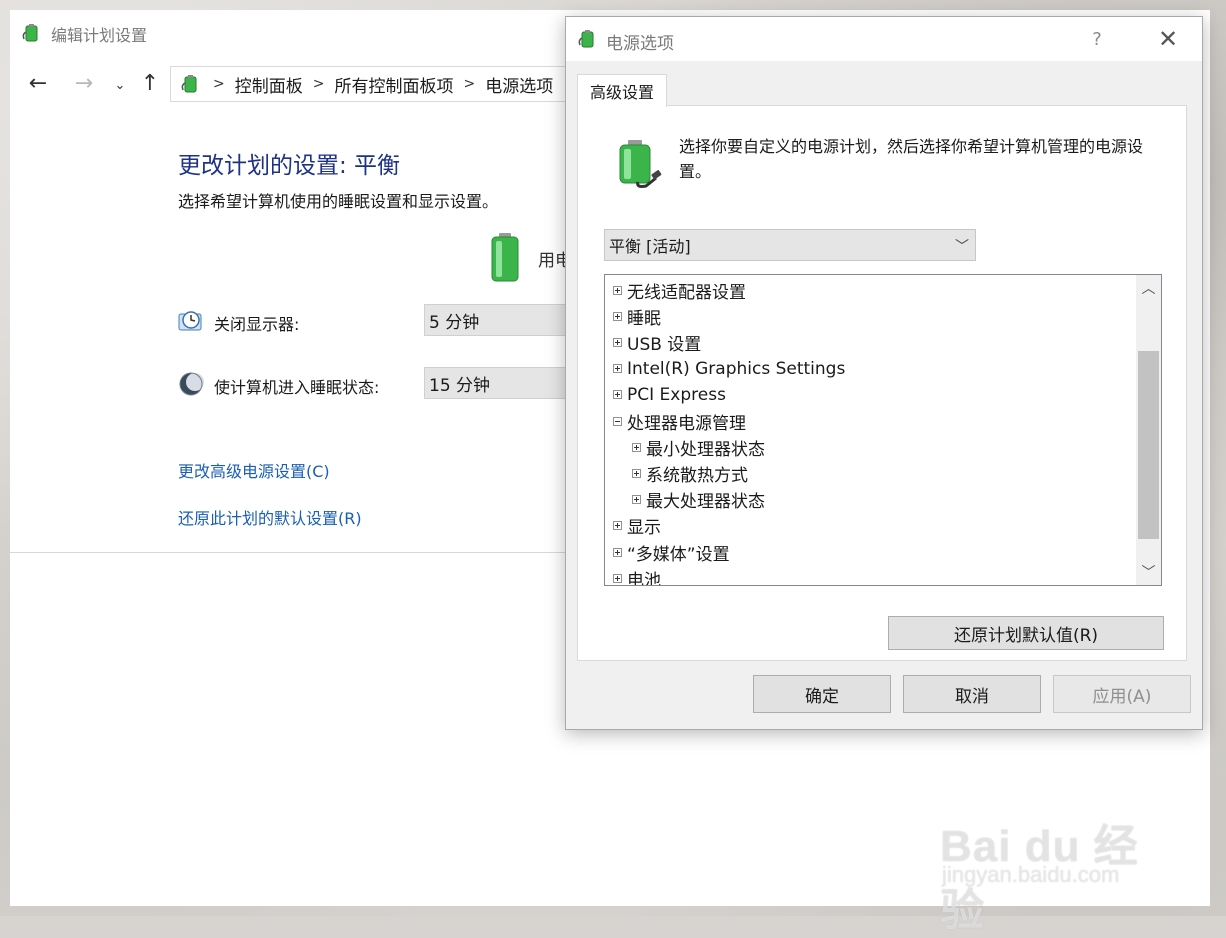 The width and height of the screenshot is (1226, 938). Describe the element at coordinates (678, 554) in the screenshot. I see `tree-item-label: “多媒体”设置` at that location.